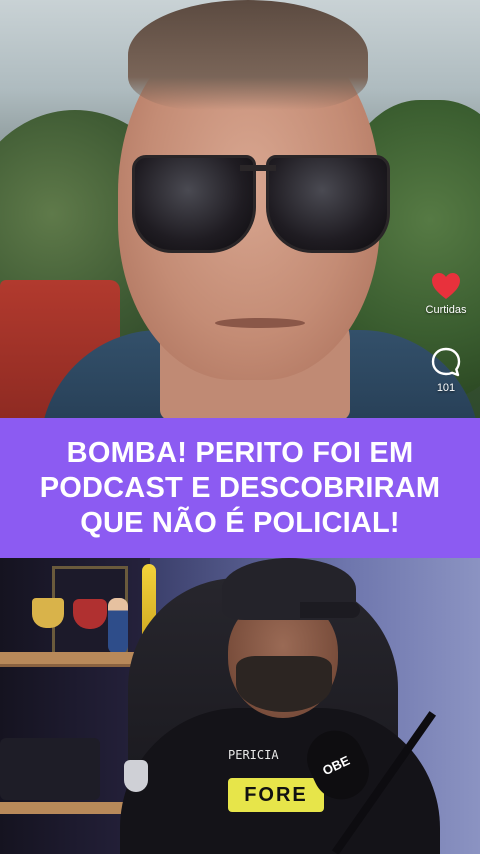 Image resolution: width=480 pixels, height=854 pixels. I want to click on badge-icon, so click(48, 613).